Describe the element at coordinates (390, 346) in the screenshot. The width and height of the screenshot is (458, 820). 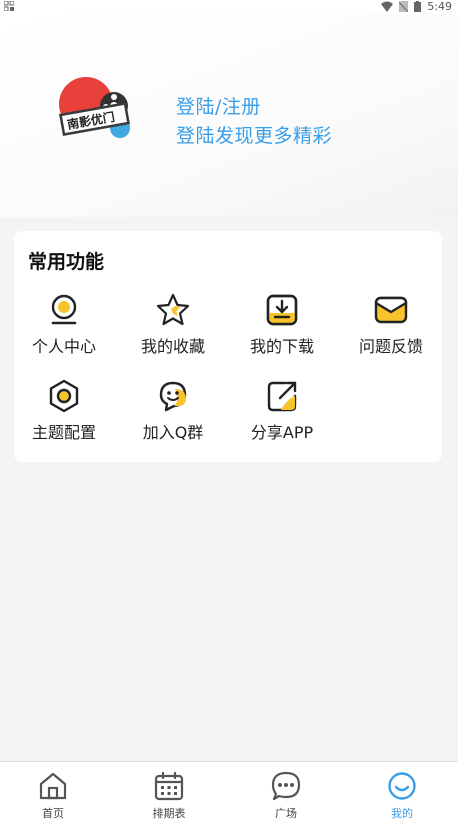
I see `function-label: 问题反馈` at that location.